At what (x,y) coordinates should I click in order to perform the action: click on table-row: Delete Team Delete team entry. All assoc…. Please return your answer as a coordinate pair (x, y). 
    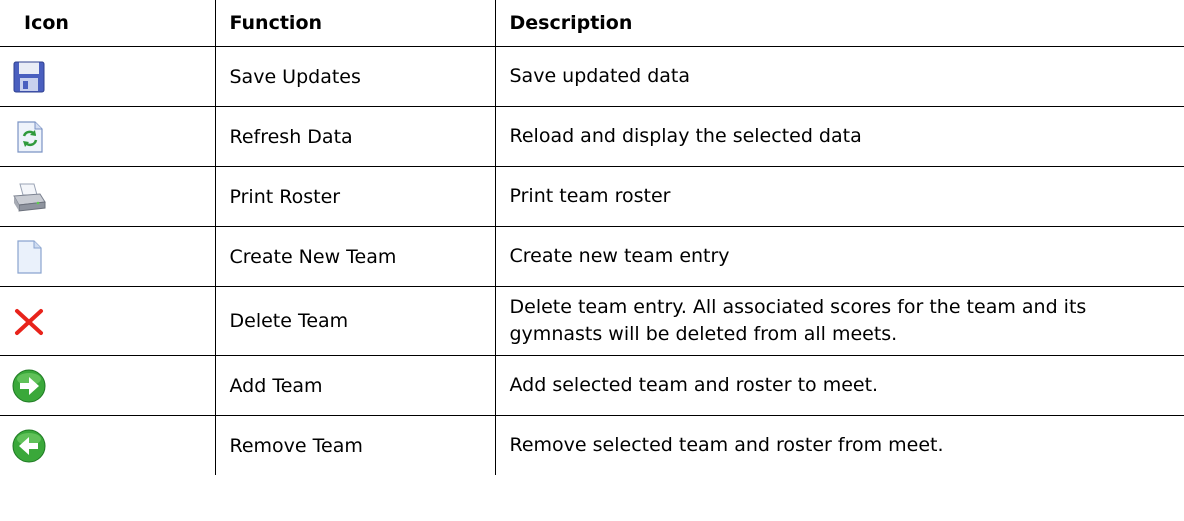
    Looking at the image, I should click on (592, 321).